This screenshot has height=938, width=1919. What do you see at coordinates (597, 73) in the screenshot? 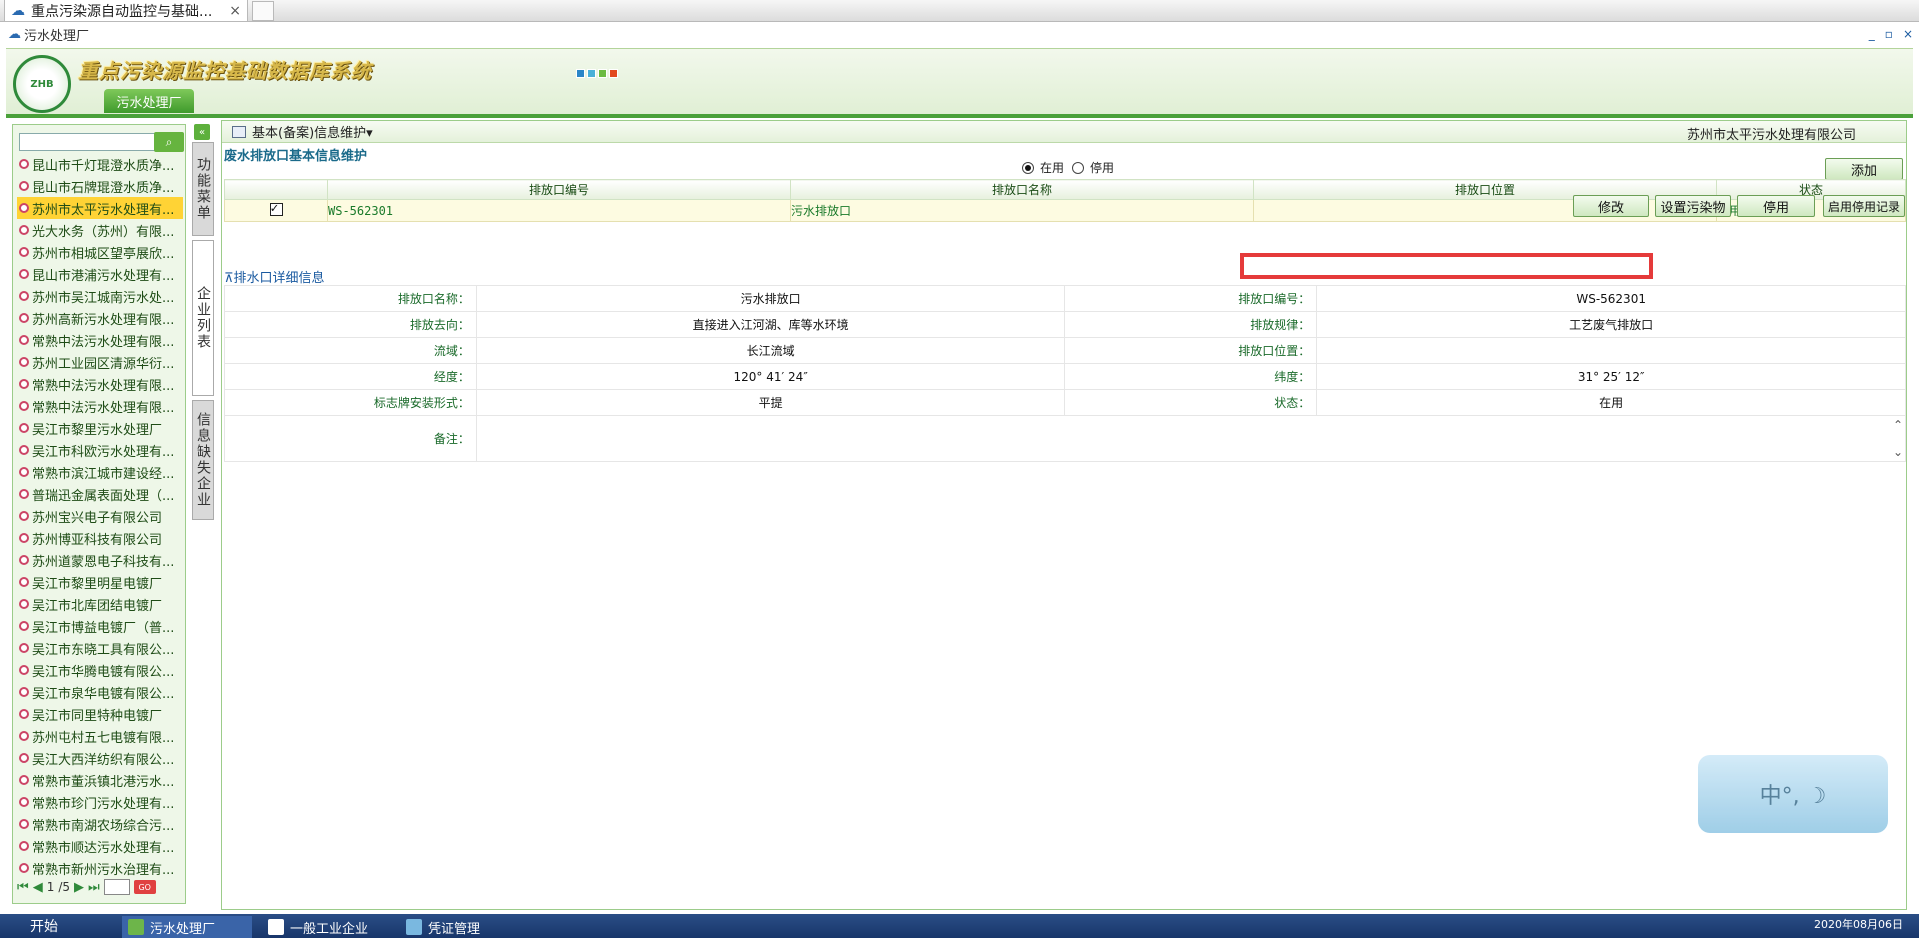
I see `theme-swatches` at bounding box center [597, 73].